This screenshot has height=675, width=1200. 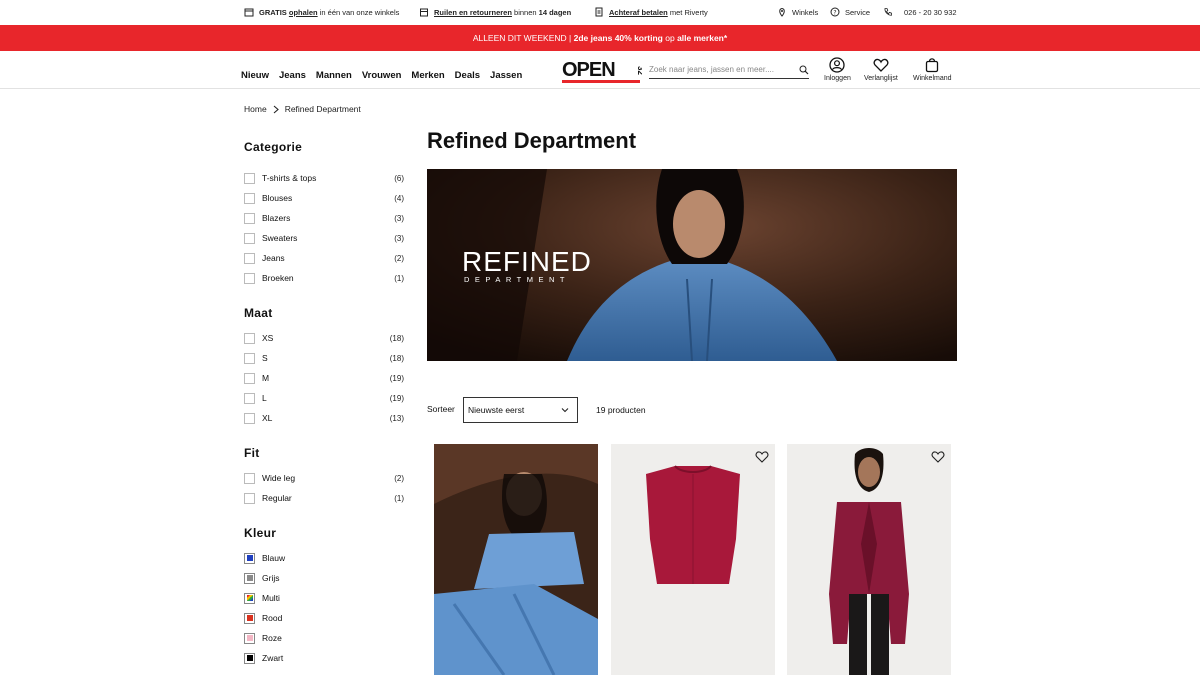 I want to click on document-icon, so click(x=599, y=12).